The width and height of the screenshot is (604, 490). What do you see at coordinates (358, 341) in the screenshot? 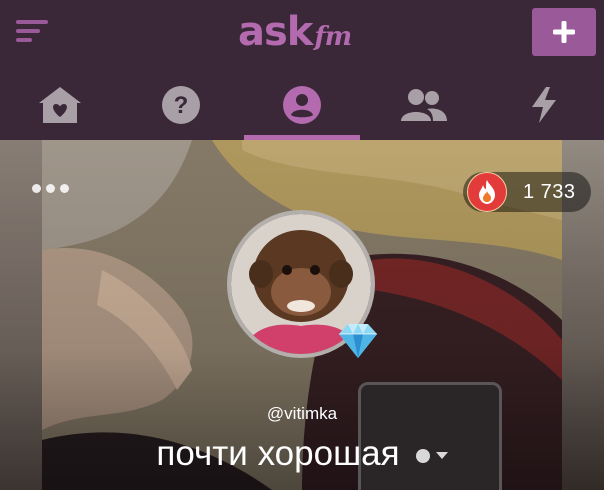
I see `diamond-icon` at bounding box center [358, 341].